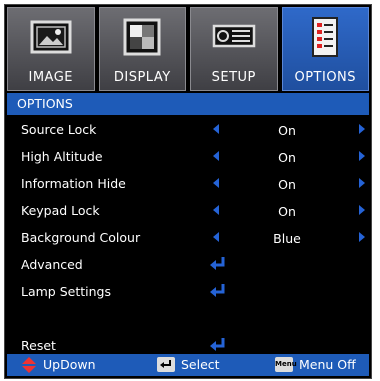  I want to click on section-title: OPTIONS, so click(45, 103).